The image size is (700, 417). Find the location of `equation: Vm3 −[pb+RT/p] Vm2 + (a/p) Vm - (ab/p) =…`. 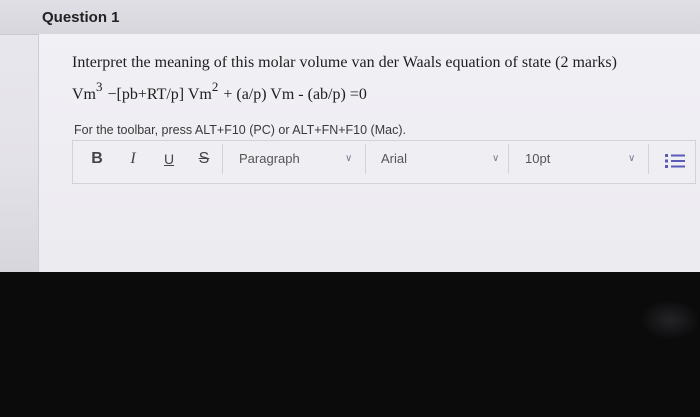

equation: Vm3 −[pb+RT/p] Vm2 + (a/p) Vm - (ab/p) =… is located at coordinates (219, 91).